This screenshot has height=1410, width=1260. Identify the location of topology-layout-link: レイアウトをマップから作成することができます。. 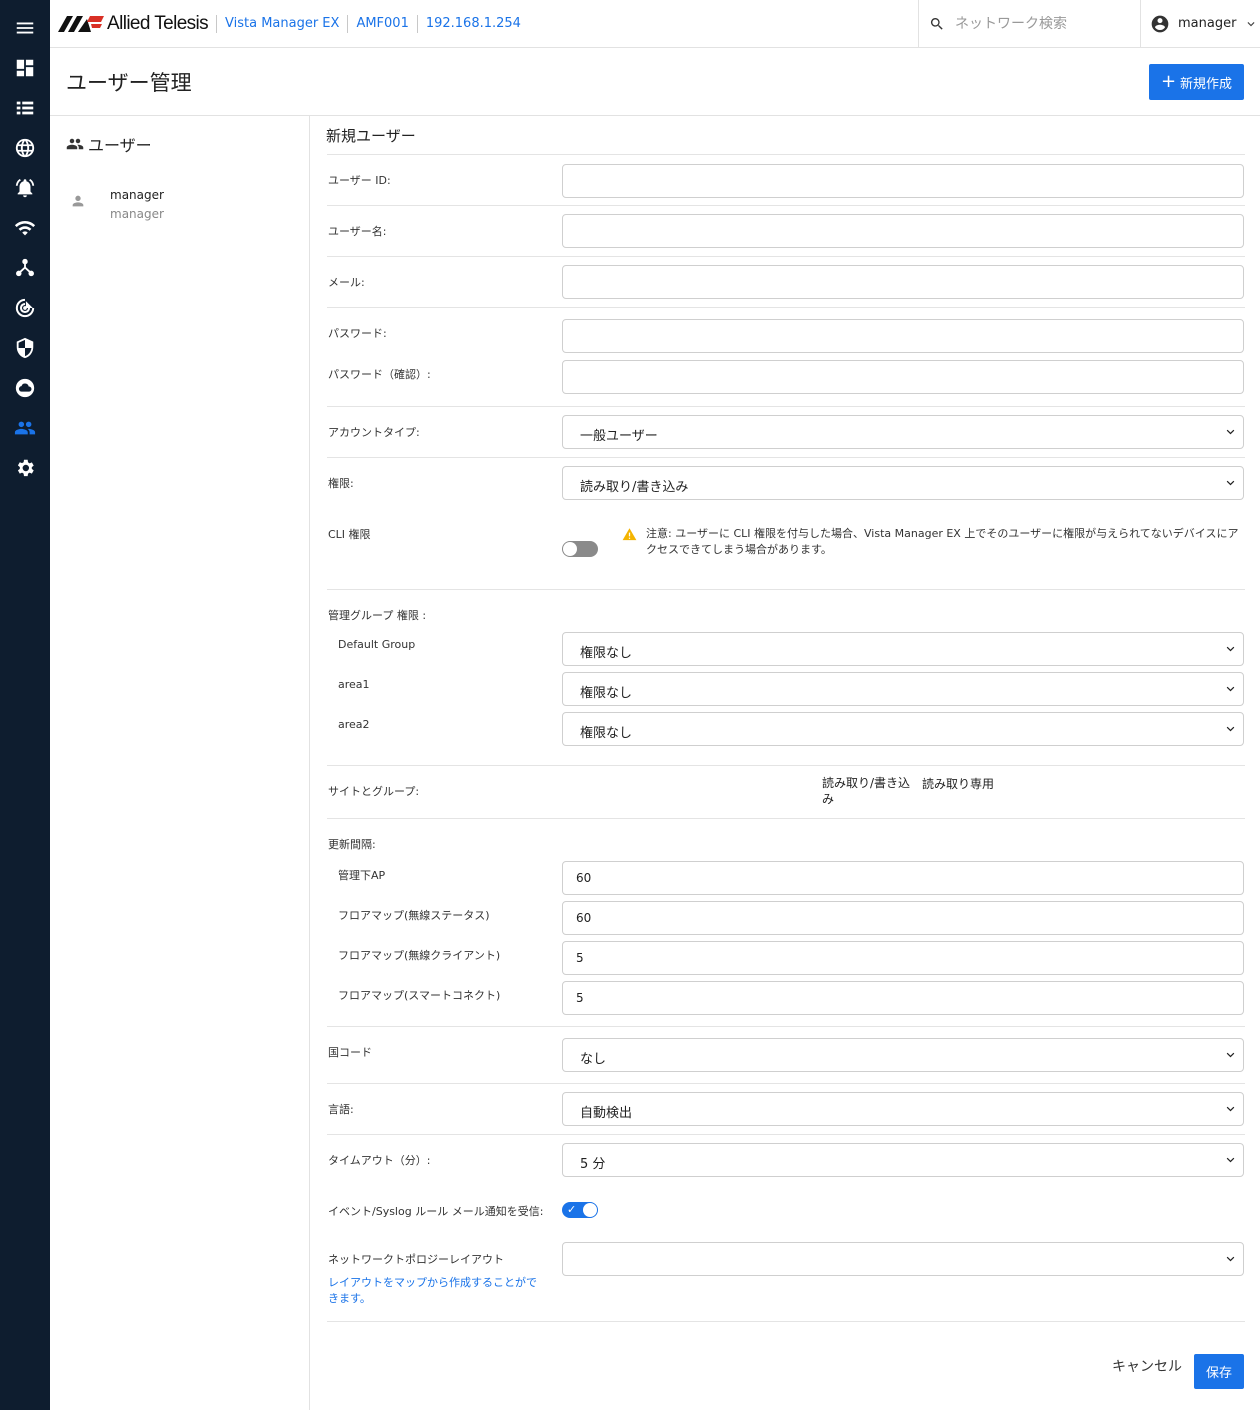
(435, 1291).